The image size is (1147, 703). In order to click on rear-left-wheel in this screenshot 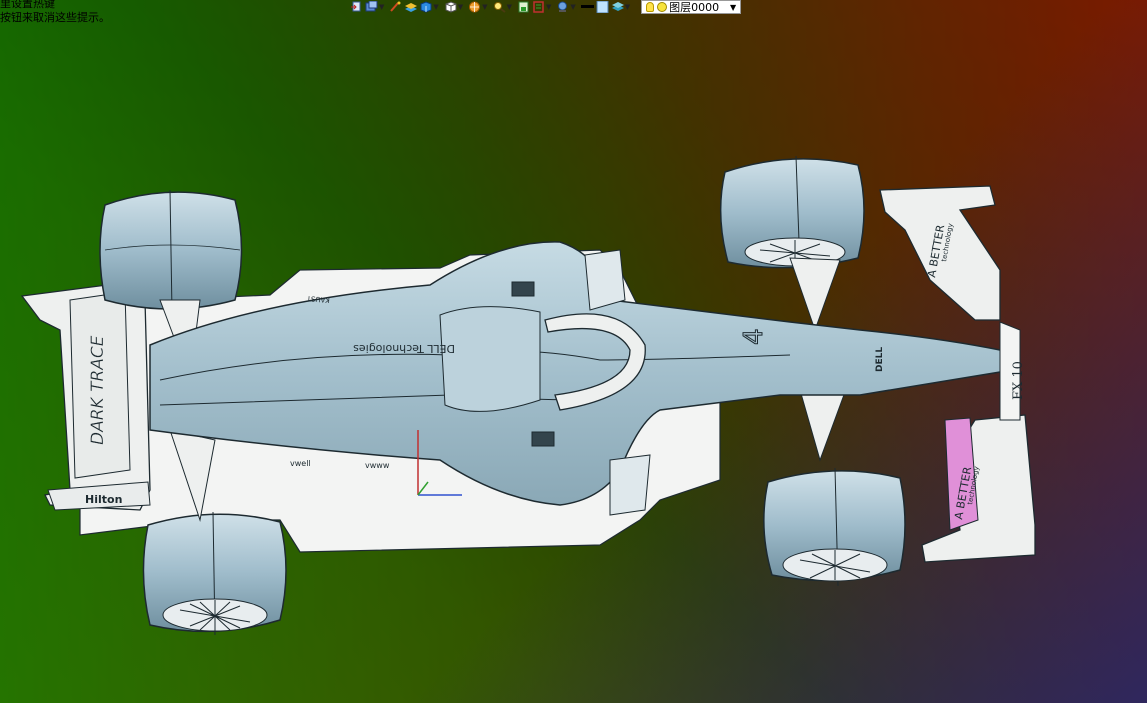, I will do `click(171, 251)`.